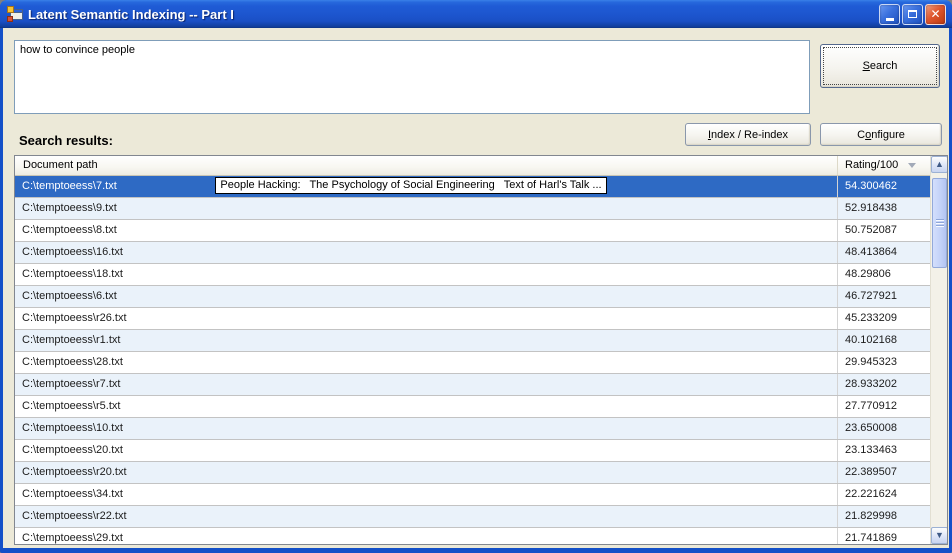 The height and width of the screenshot is (553, 952). I want to click on table-row: C:\temptoeess\28.txt 29.945323, so click(472, 363).